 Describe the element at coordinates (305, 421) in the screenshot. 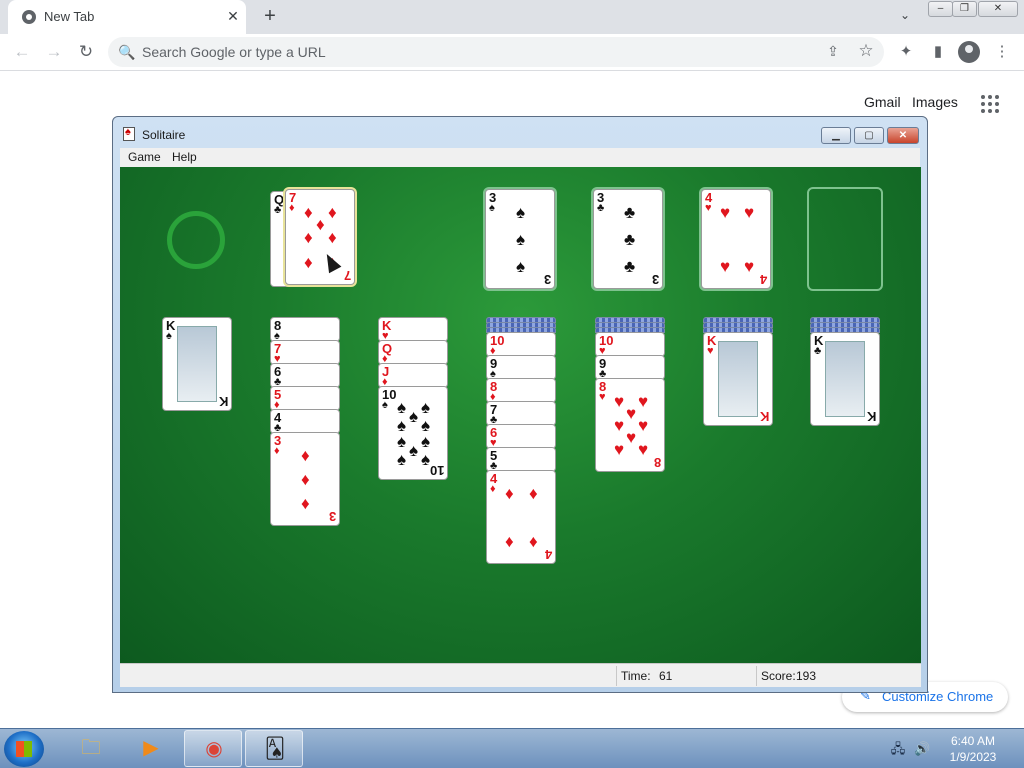

I see `card: 4 ♣` at that location.